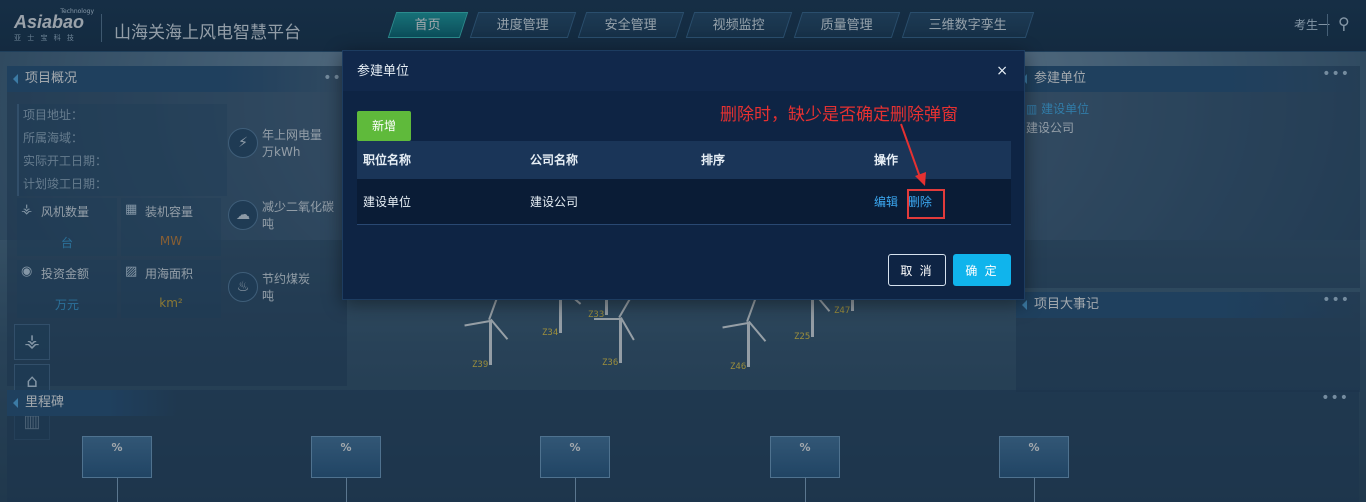 This screenshot has width=1366, height=502. I want to click on cell-position: 建设单位, so click(387, 202).